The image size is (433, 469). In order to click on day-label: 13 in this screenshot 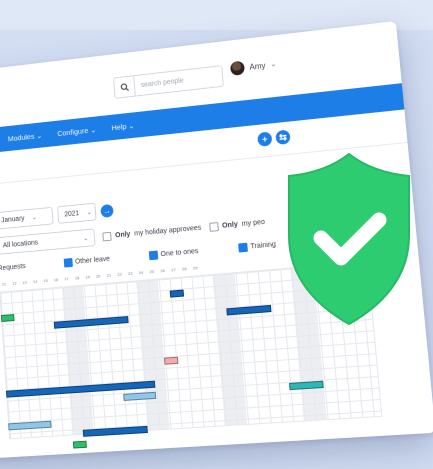, I will do `click(24, 282)`.